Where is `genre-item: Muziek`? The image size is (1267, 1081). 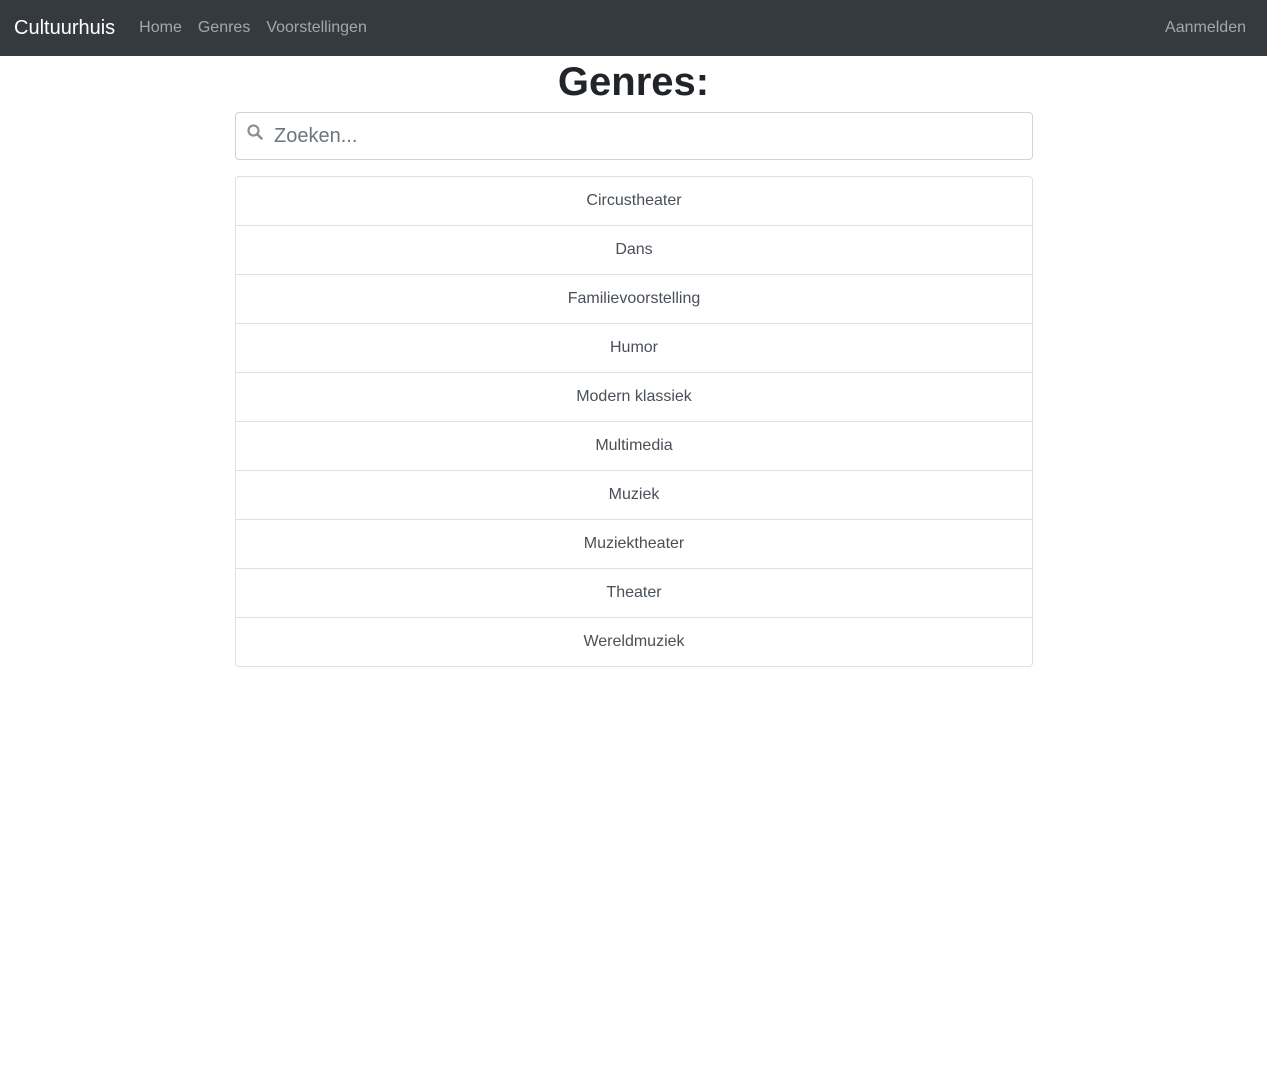
genre-item: Muziek is located at coordinates (634, 495).